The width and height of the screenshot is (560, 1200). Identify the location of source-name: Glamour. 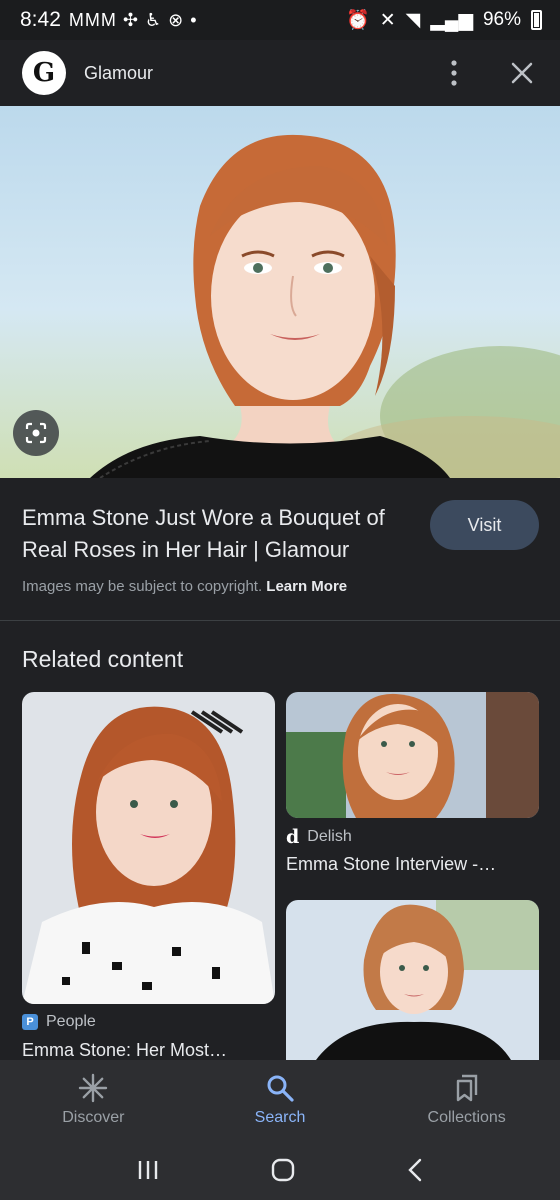
(118, 73).